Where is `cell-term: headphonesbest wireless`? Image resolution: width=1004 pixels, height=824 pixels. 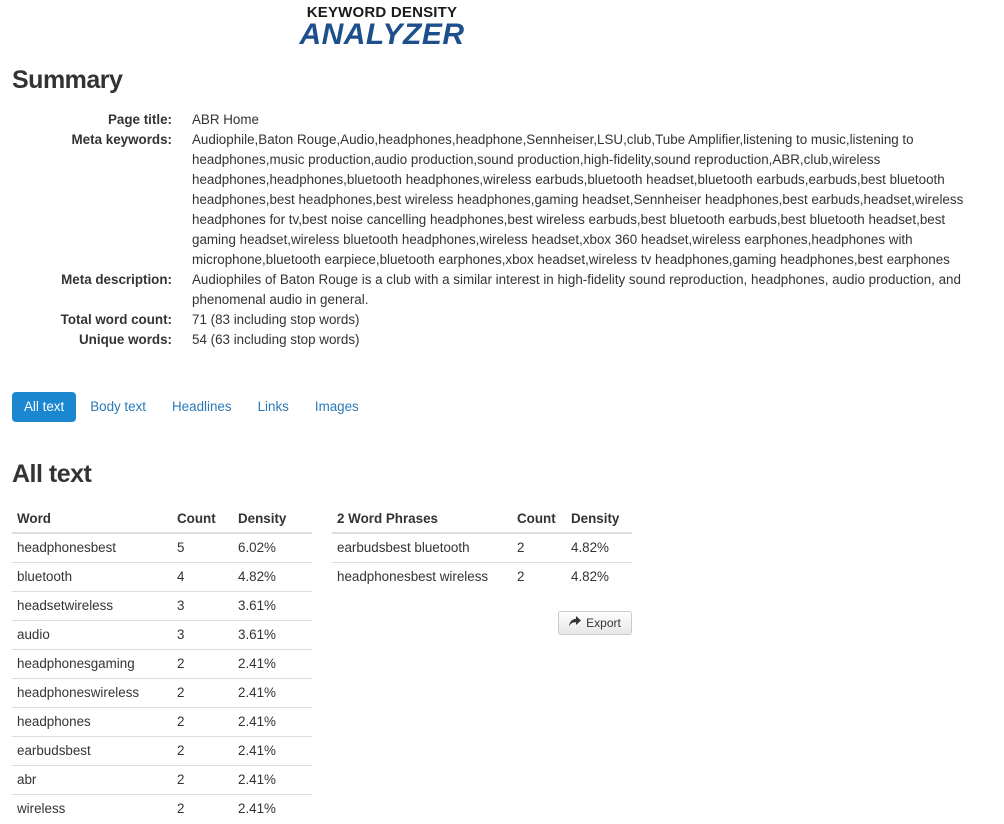 cell-term: headphonesbest wireless is located at coordinates (422, 576).